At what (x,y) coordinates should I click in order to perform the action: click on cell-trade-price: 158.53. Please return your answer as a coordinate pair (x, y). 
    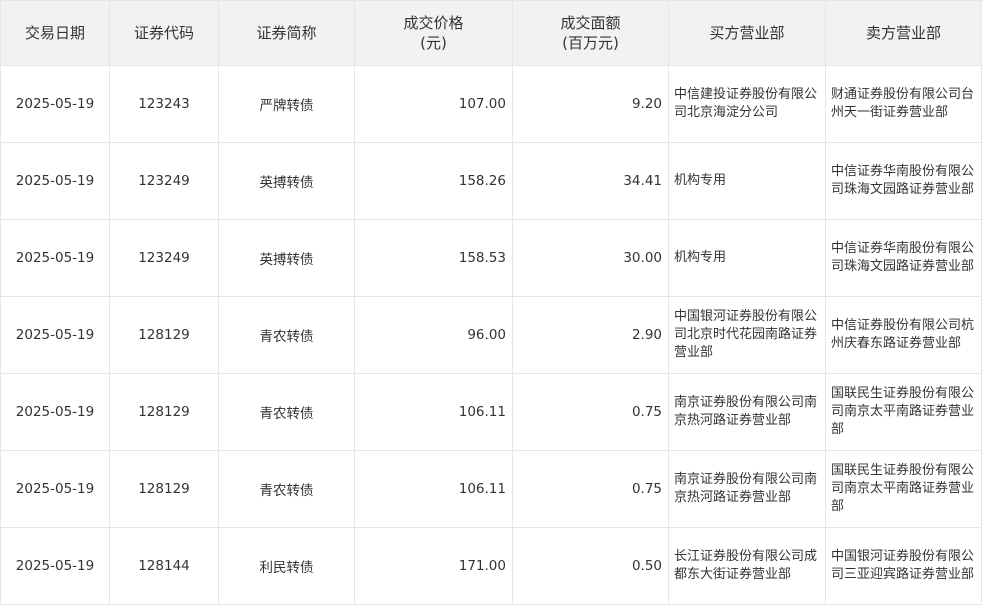
    Looking at the image, I should click on (433, 258).